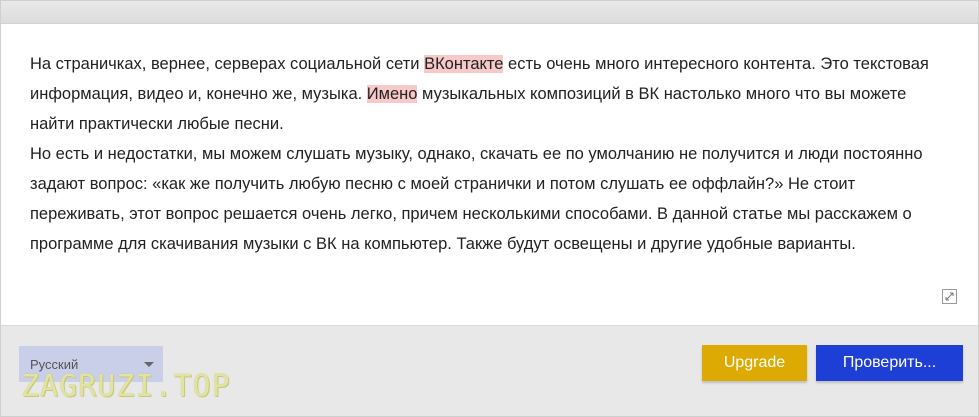  What do you see at coordinates (91, 364) in the screenshot?
I see `language-select: Русский` at bounding box center [91, 364].